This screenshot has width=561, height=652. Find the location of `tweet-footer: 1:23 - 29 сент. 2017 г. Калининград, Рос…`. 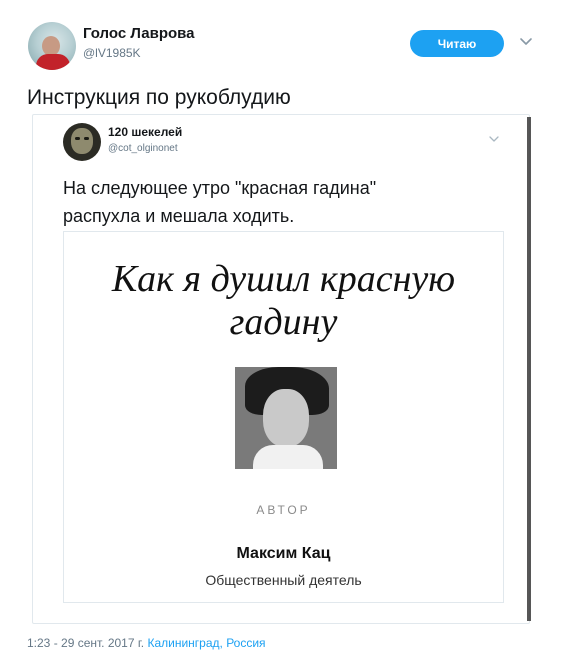

tweet-footer: 1:23 - 29 сент. 2017 г. Калининград, Рос… is located at coordinates (146, 643).